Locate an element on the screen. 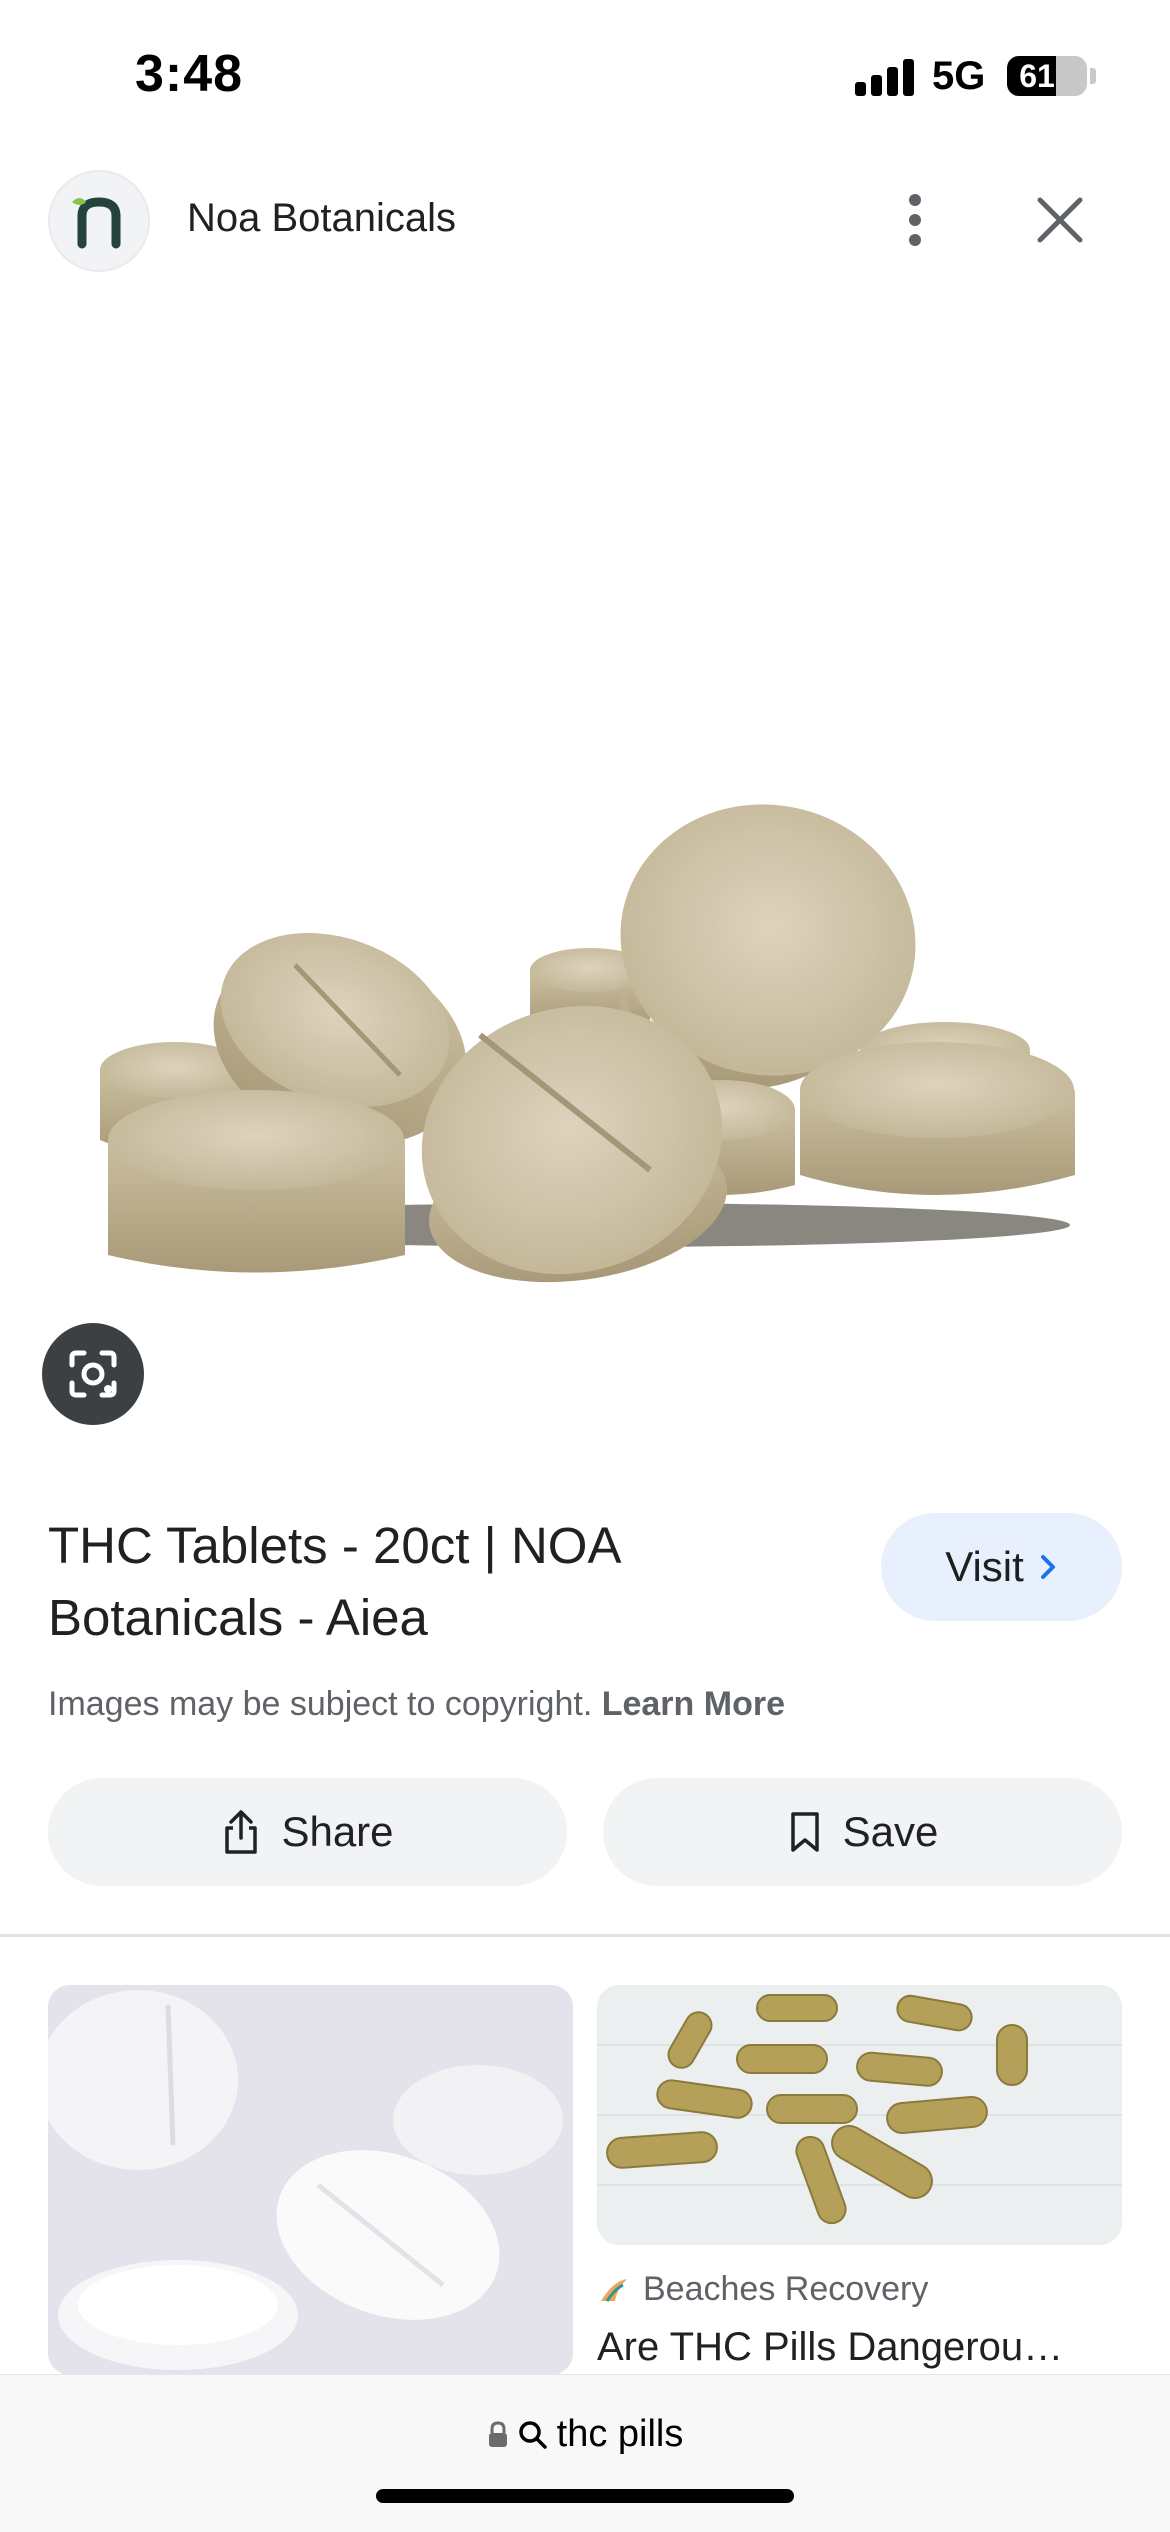 This screenshot has width=1170, height=2532. url-bar: thc pills is located at coordinates (585, 2453).